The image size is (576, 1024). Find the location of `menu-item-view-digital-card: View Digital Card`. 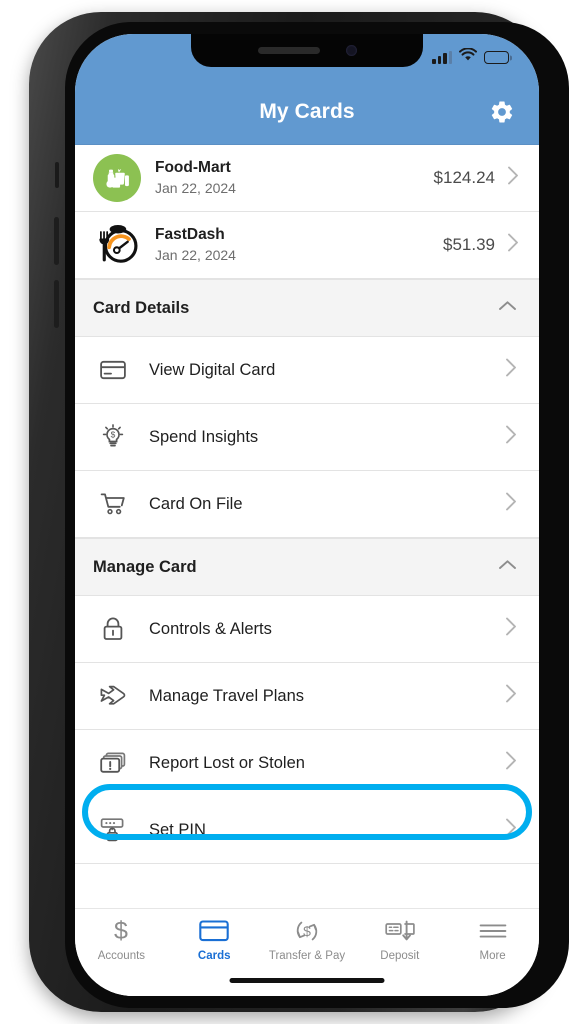

menu-item-view-digital-card: View Digital Card is located at coordinates (307, 370).